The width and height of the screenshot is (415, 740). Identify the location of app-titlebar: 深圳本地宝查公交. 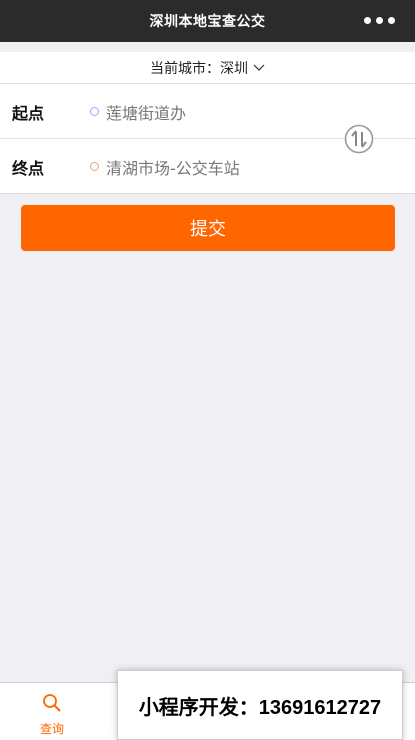
(207, 21).